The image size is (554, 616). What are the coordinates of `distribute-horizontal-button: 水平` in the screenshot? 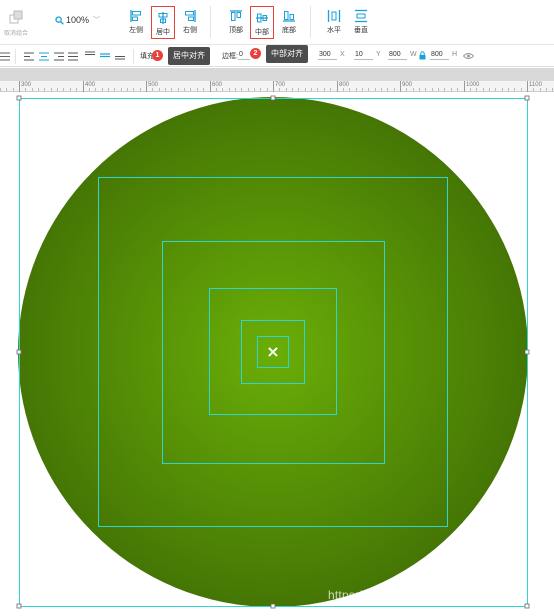 It's located at (334, 20).